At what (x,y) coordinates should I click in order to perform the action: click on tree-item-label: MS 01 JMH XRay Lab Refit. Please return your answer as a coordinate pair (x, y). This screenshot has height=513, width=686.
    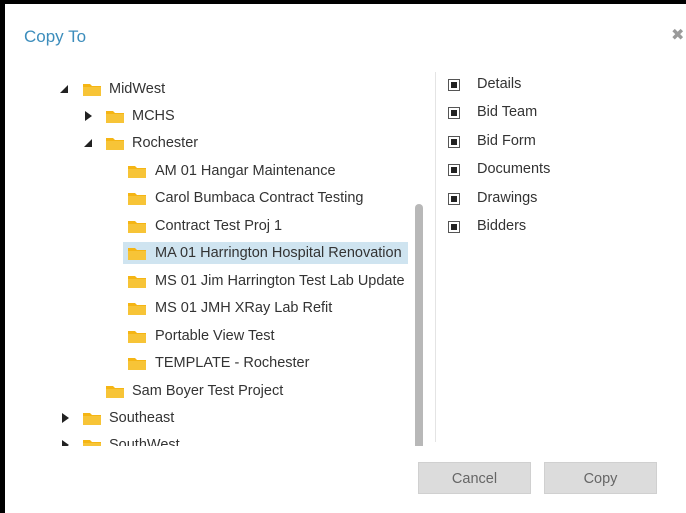
    Looking at the image, I should click on (244, 308).